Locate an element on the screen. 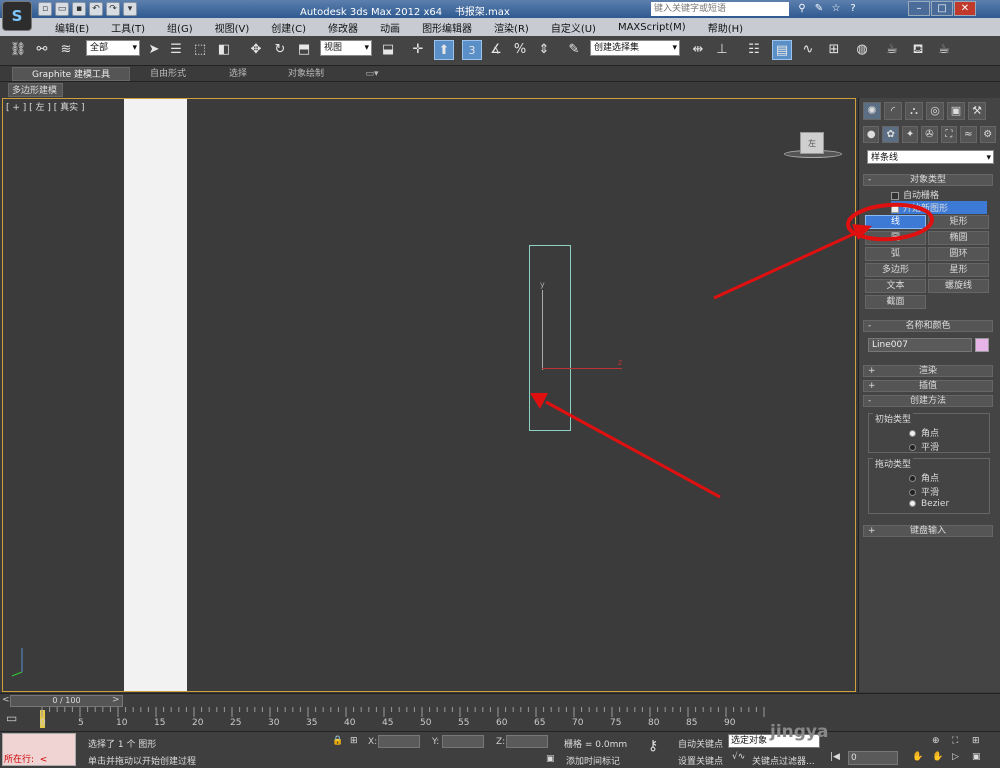 Image resolution: width=1000 pixels, height=768 pixels. tools-icon: ✎ is located at coordinates (819, 9).